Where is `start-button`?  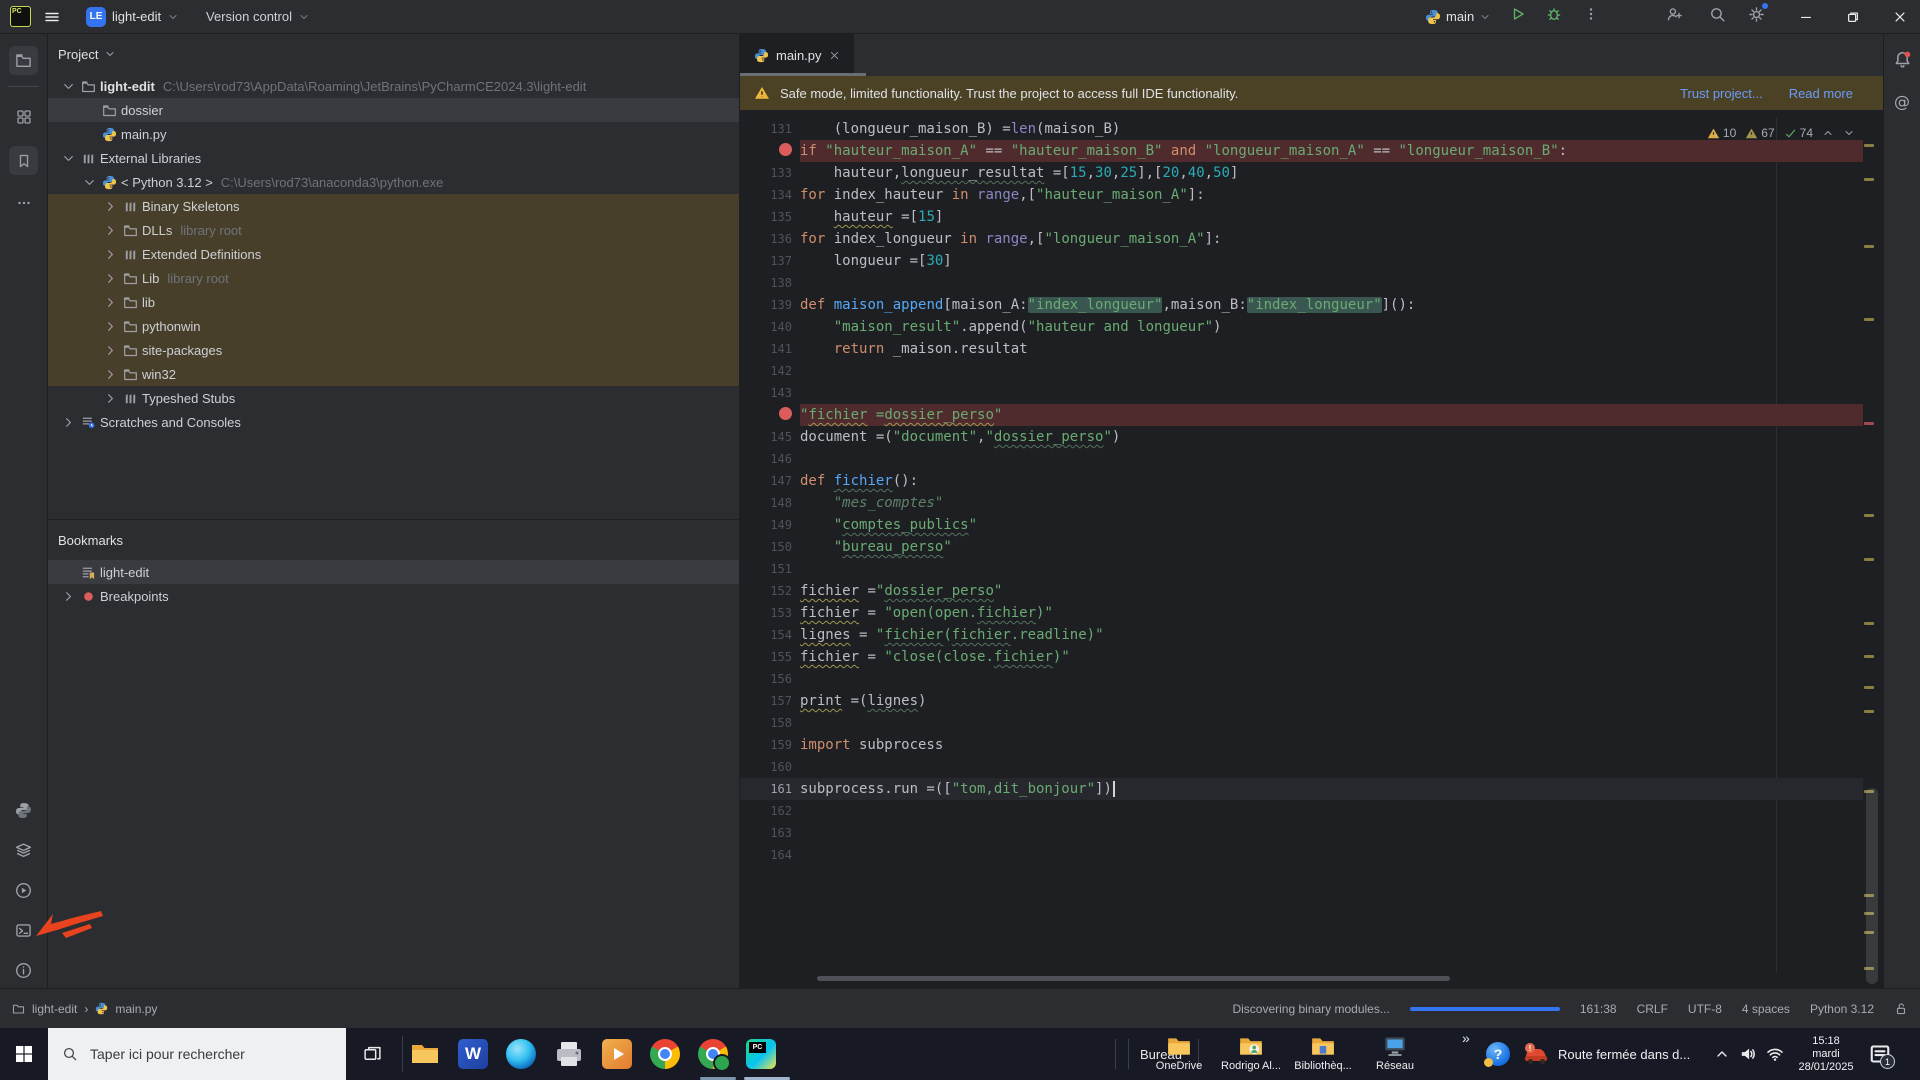
start-button is located at coordinates (24, 1054).